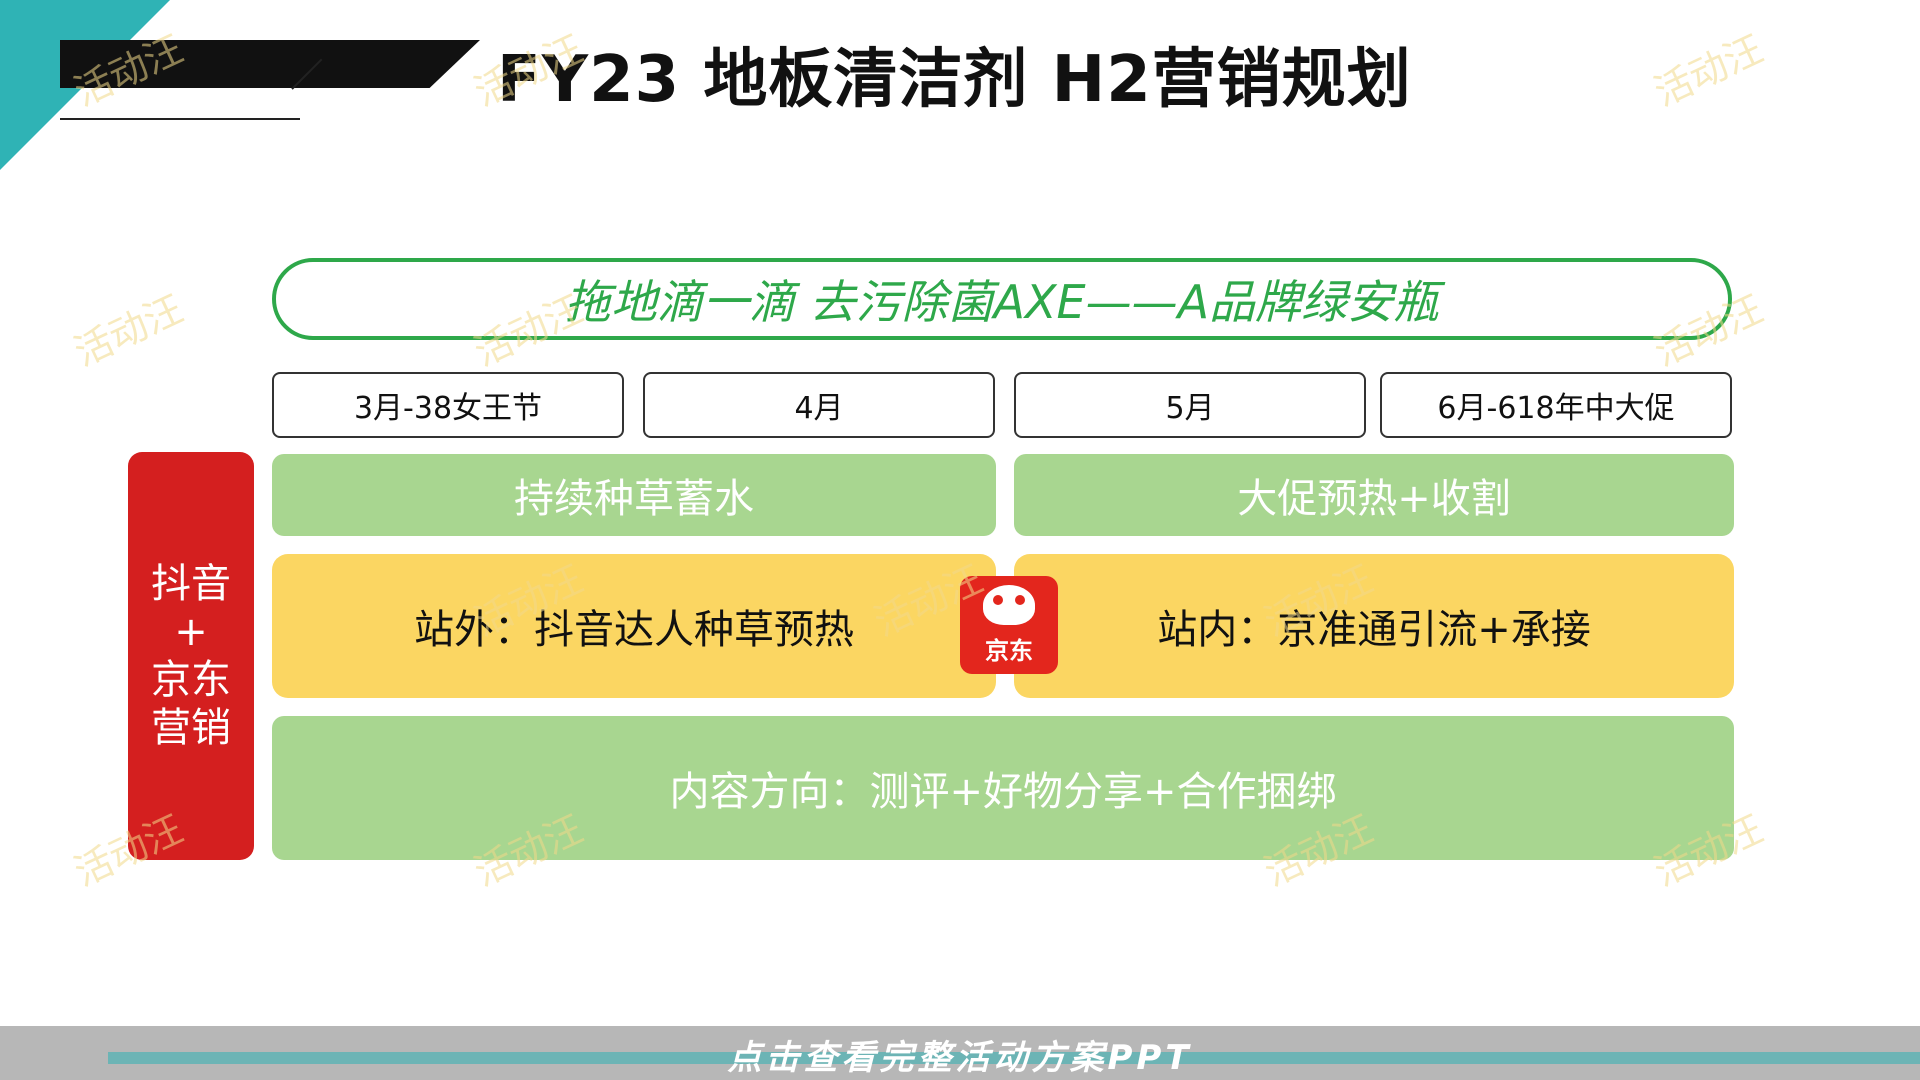 The image size is (1920, 1080). I want to click on side-label: 抖音 + 京东 营销, so click(191, 656).